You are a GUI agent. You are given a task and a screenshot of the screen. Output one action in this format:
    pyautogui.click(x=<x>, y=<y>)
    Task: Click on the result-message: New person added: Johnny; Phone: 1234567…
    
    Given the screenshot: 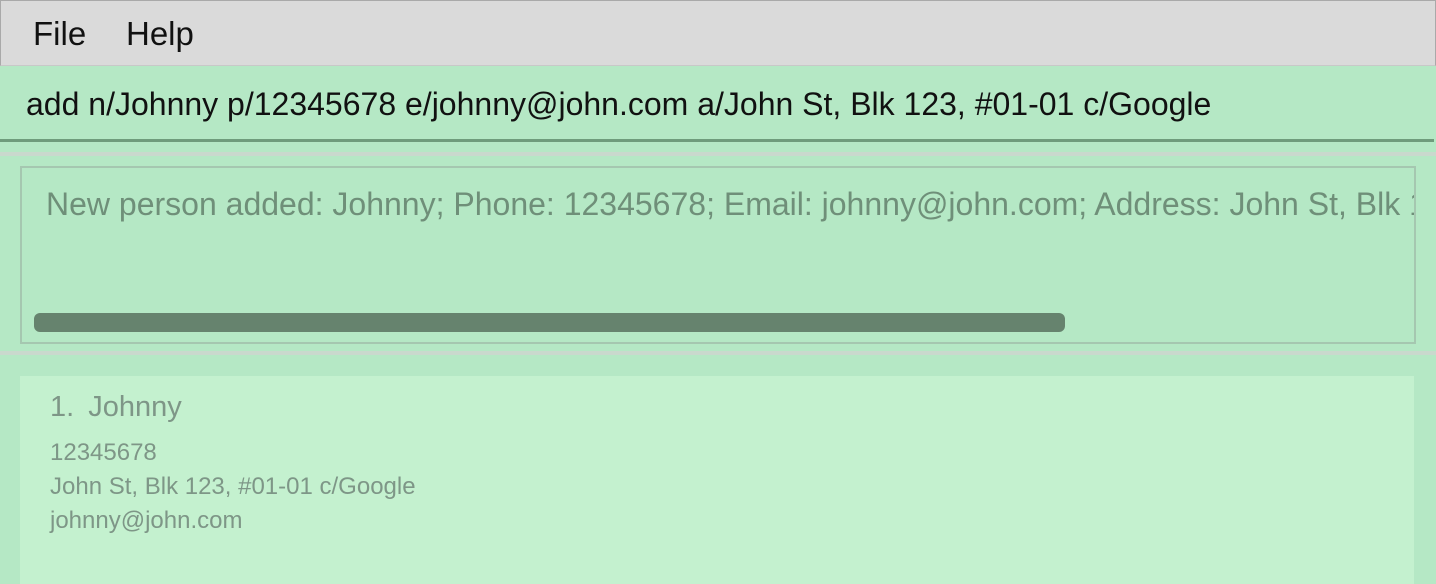 What is the action you would take?
    pyautogui.click(x=730, y=204)
    